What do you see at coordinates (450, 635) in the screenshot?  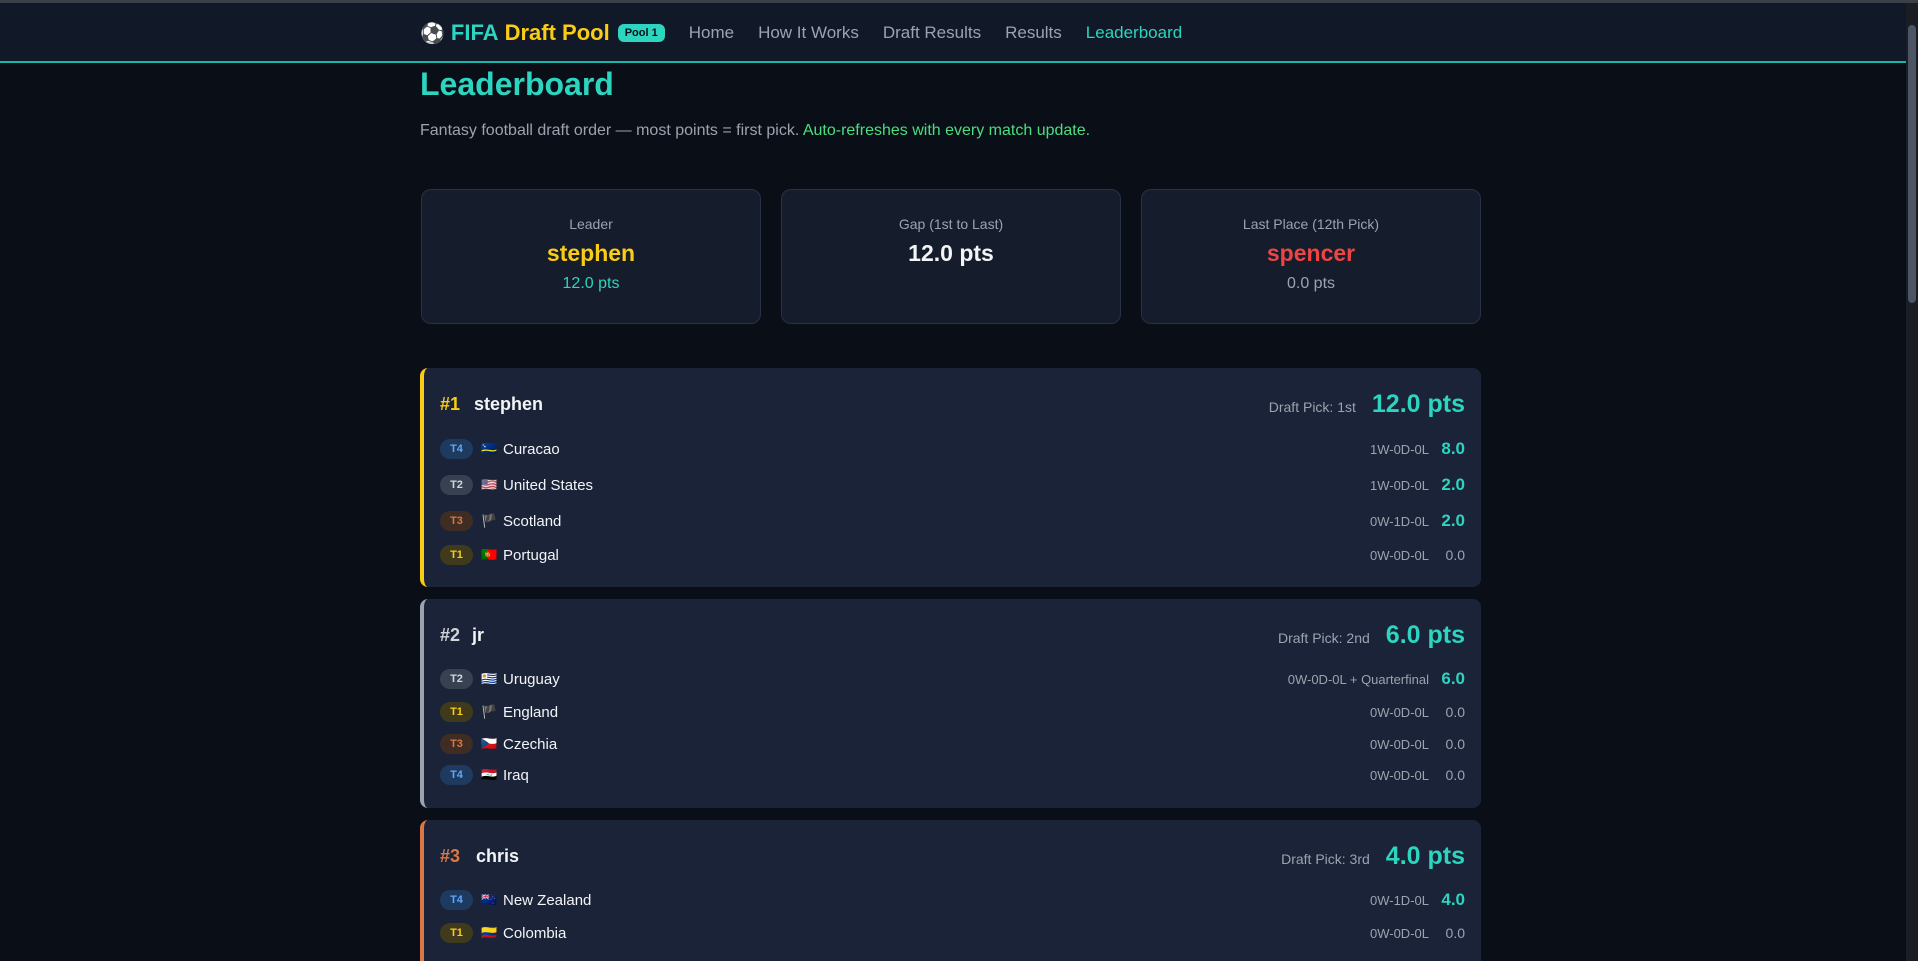 I see `team-rank: #2` at bounding box center [450, 635].